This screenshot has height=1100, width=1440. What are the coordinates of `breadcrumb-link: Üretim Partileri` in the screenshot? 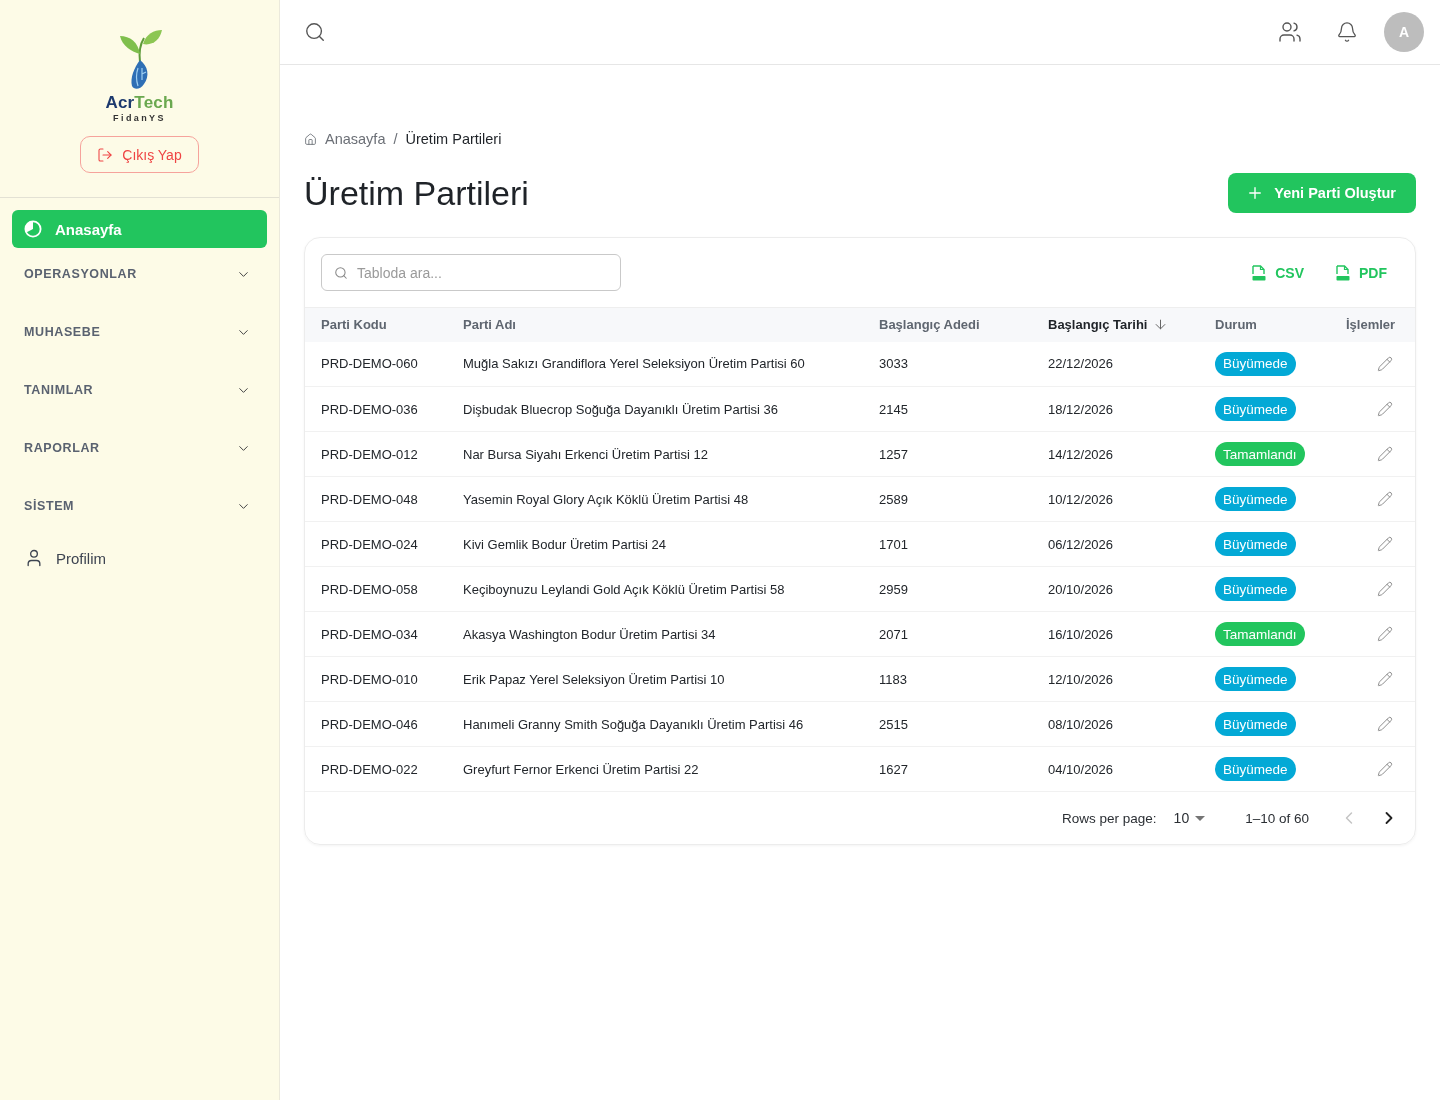 It's located at (453, 139).